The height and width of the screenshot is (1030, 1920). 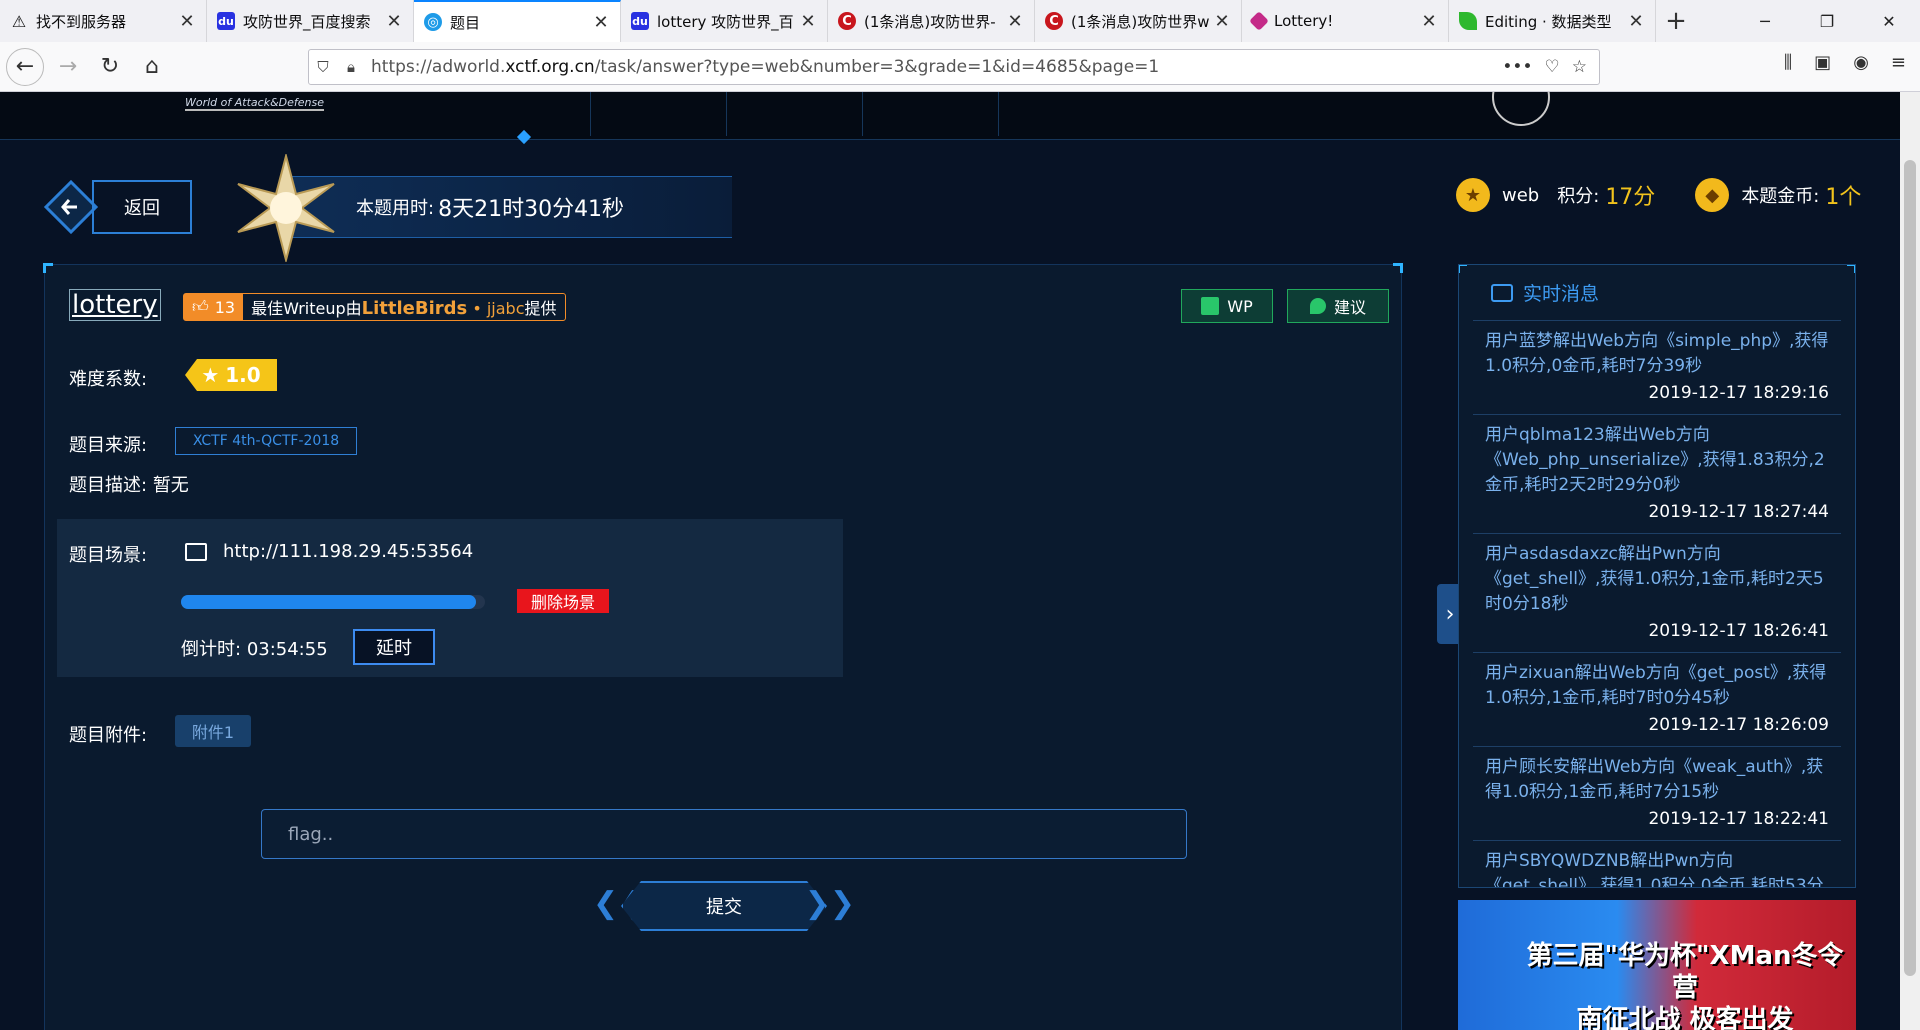 What do you see at coordinates (1227, 306) in the screenshot?
I see `wp-button: WP` at bounding box center [1227, 306].